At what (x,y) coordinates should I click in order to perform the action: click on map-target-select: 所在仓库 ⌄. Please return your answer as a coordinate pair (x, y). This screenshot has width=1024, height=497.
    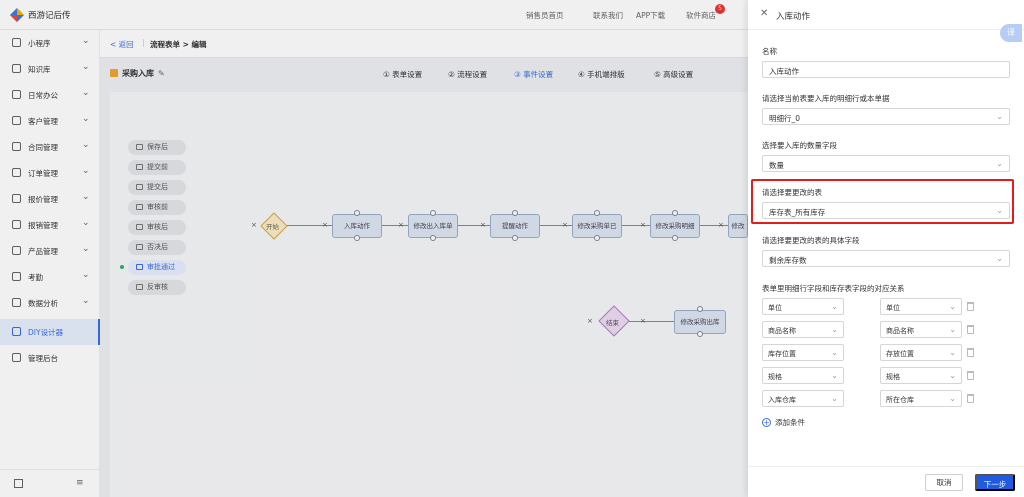
    Looking at the image, I should click on (921, 398).